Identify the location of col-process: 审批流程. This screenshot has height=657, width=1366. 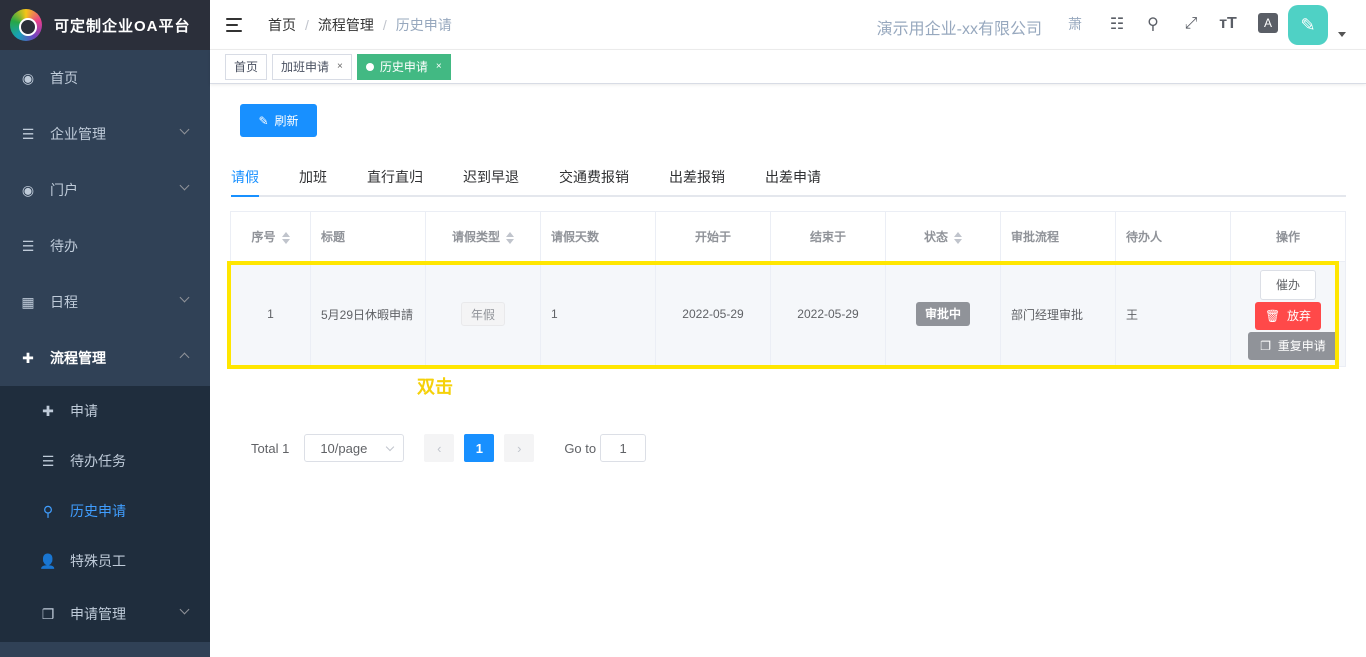
(1058, 236).